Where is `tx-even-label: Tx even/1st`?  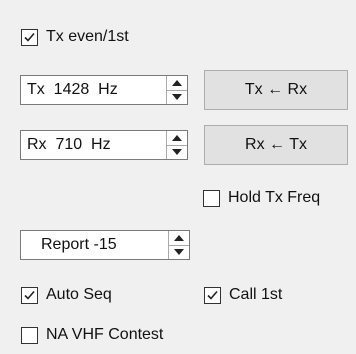
tx-even-label: Tx even/1st is located at coordinates (87, 36).